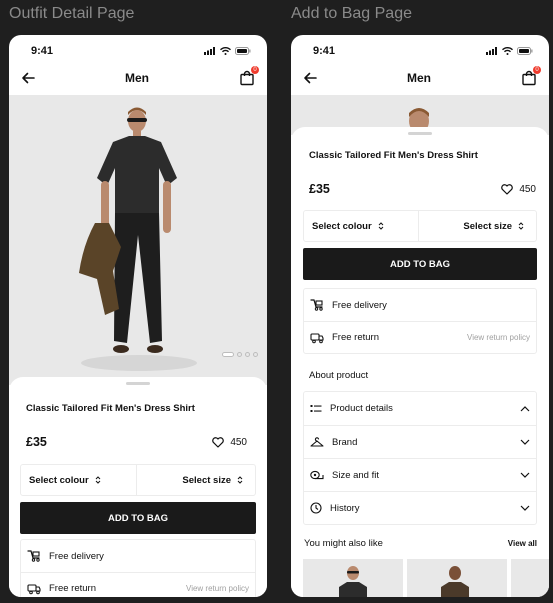 Image resolution: width=553 pixels, height=603 pixels. Describe the element at coordinates (319, 189) in the screenshot. I see `product-price: £35` at that location.